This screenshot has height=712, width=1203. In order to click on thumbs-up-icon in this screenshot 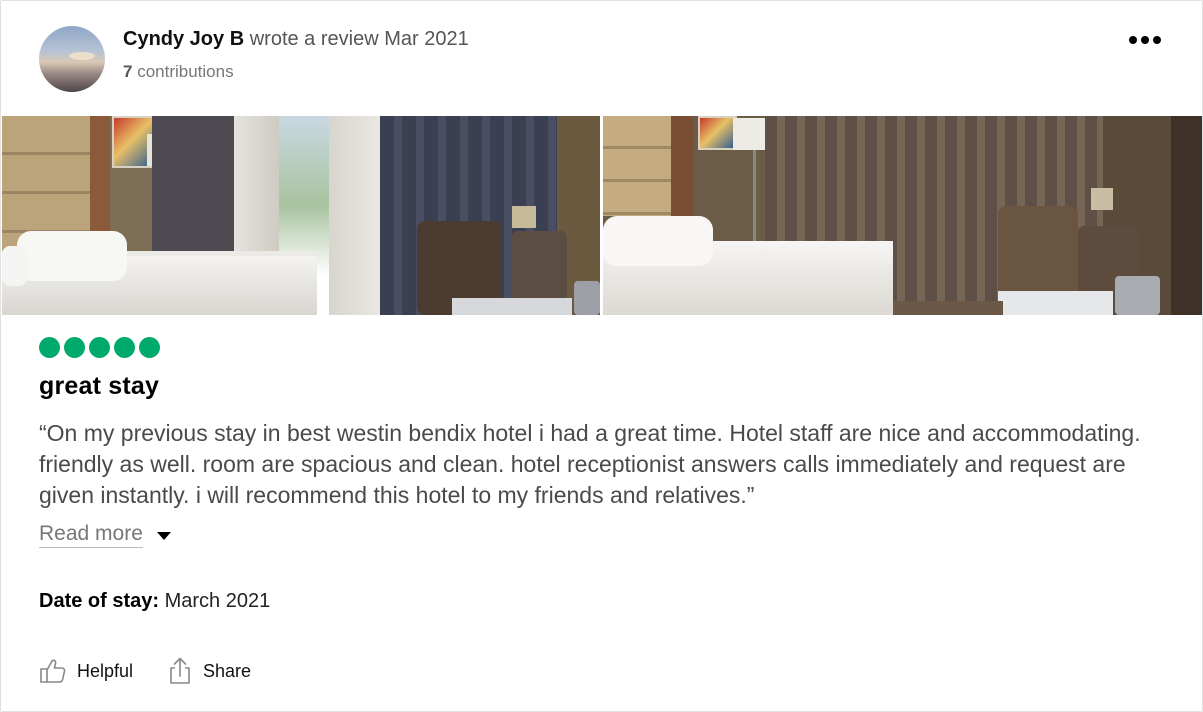, I will do `click(53, 671)`.